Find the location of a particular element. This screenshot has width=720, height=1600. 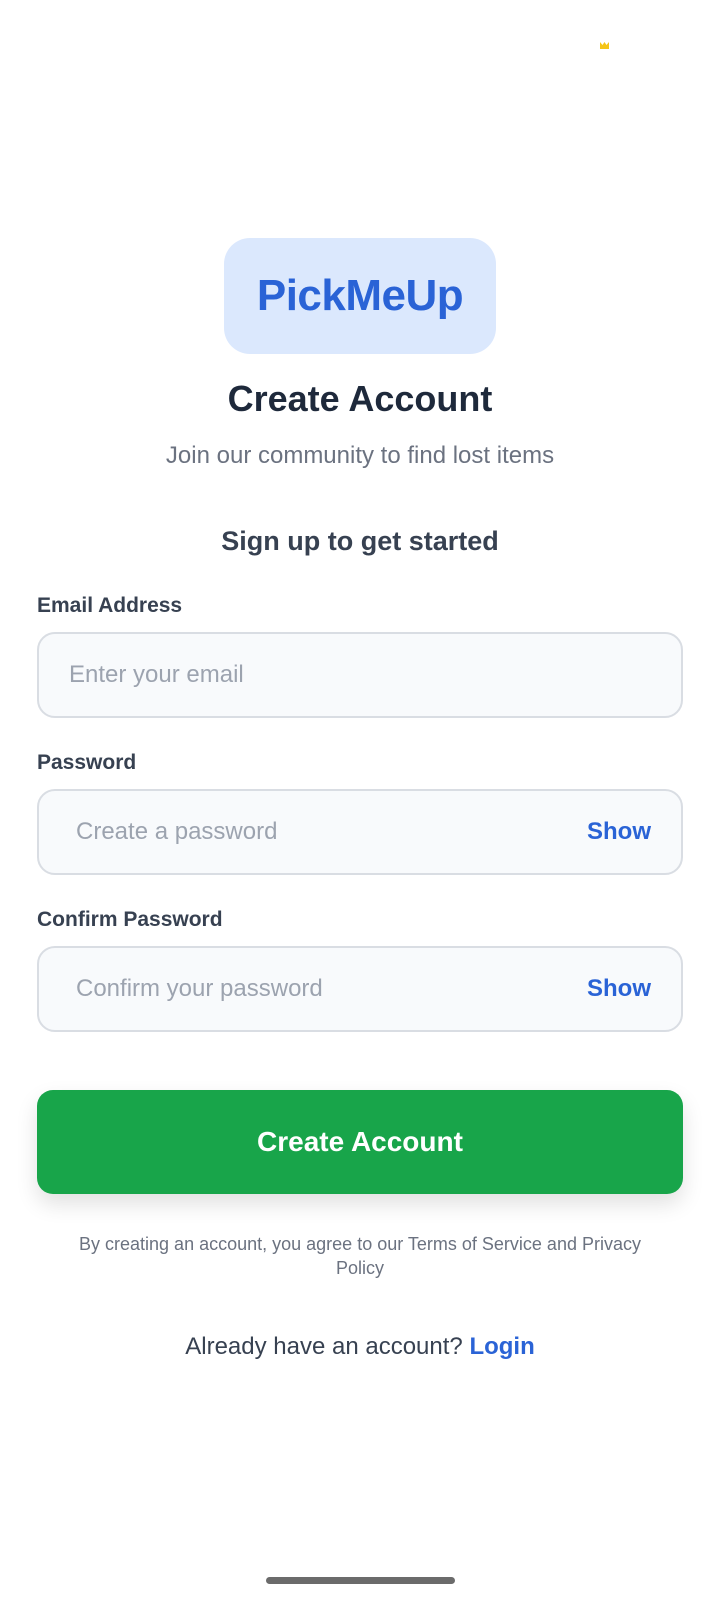

page-title: Create Account is located at coordinates (360, 398).